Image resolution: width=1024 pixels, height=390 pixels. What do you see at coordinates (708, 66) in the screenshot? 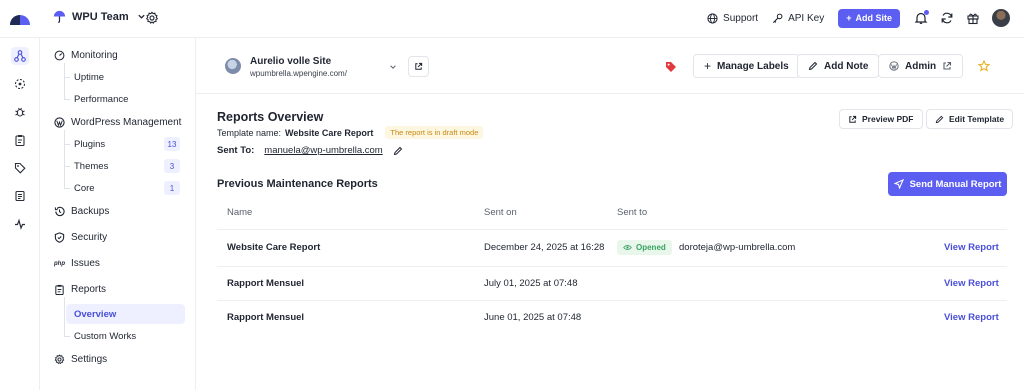
I see `plus-icon: +` at bounding box center [708, 66].